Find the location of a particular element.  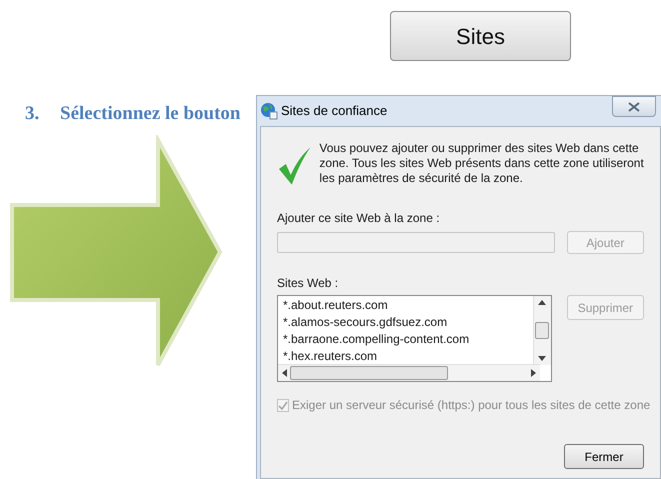

list-item: *.about.reuters.com is located at coordinates (335, 305).